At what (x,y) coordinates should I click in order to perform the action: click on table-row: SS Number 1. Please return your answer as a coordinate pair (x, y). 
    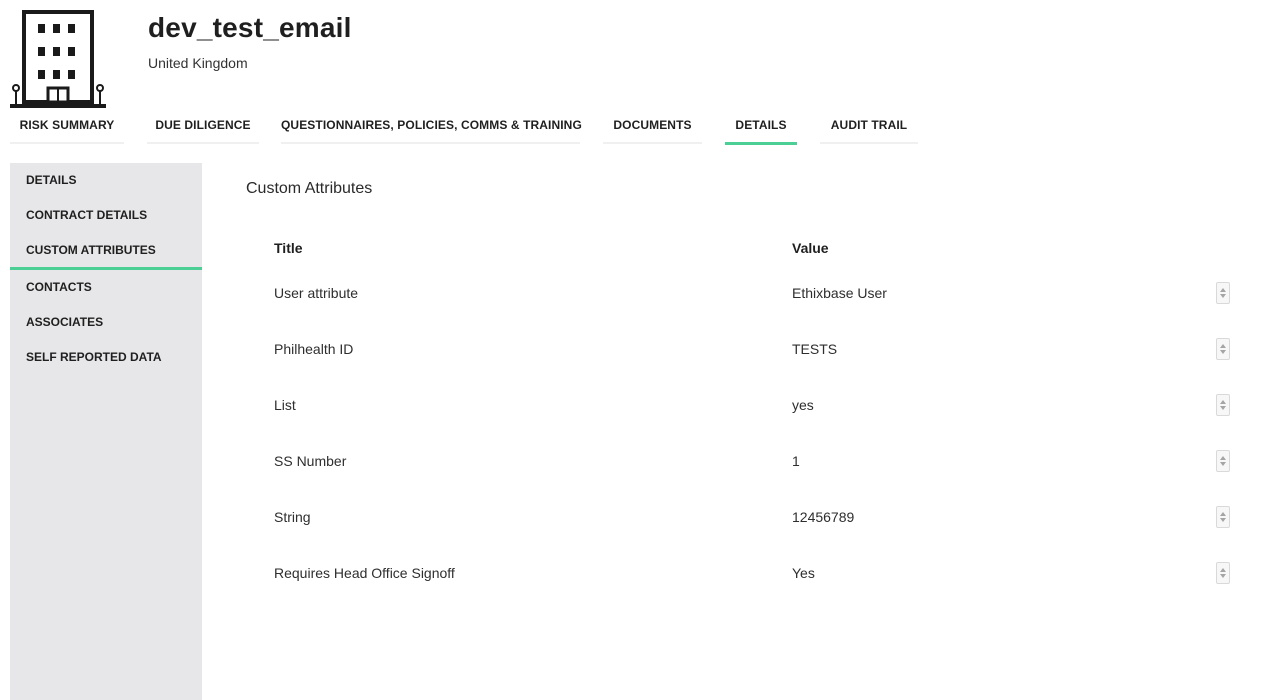
    Looking at the image, I should click on (754, 479).